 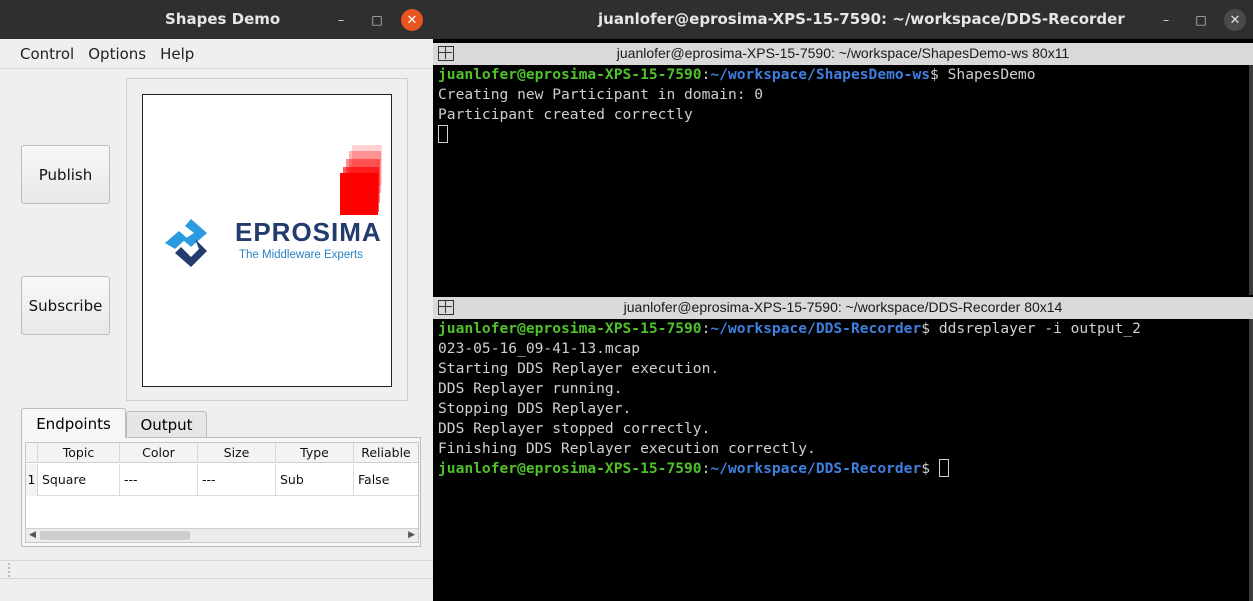 I want to click on eprosima-logo-icon, so click(x=186, y=243).